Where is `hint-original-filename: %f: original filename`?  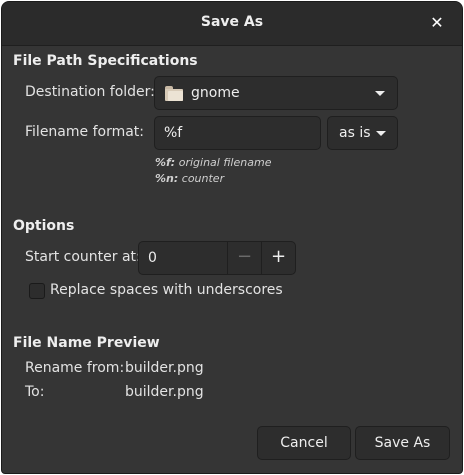 hint-original-filename: %f: original filename is located at coordinates (213, 162).